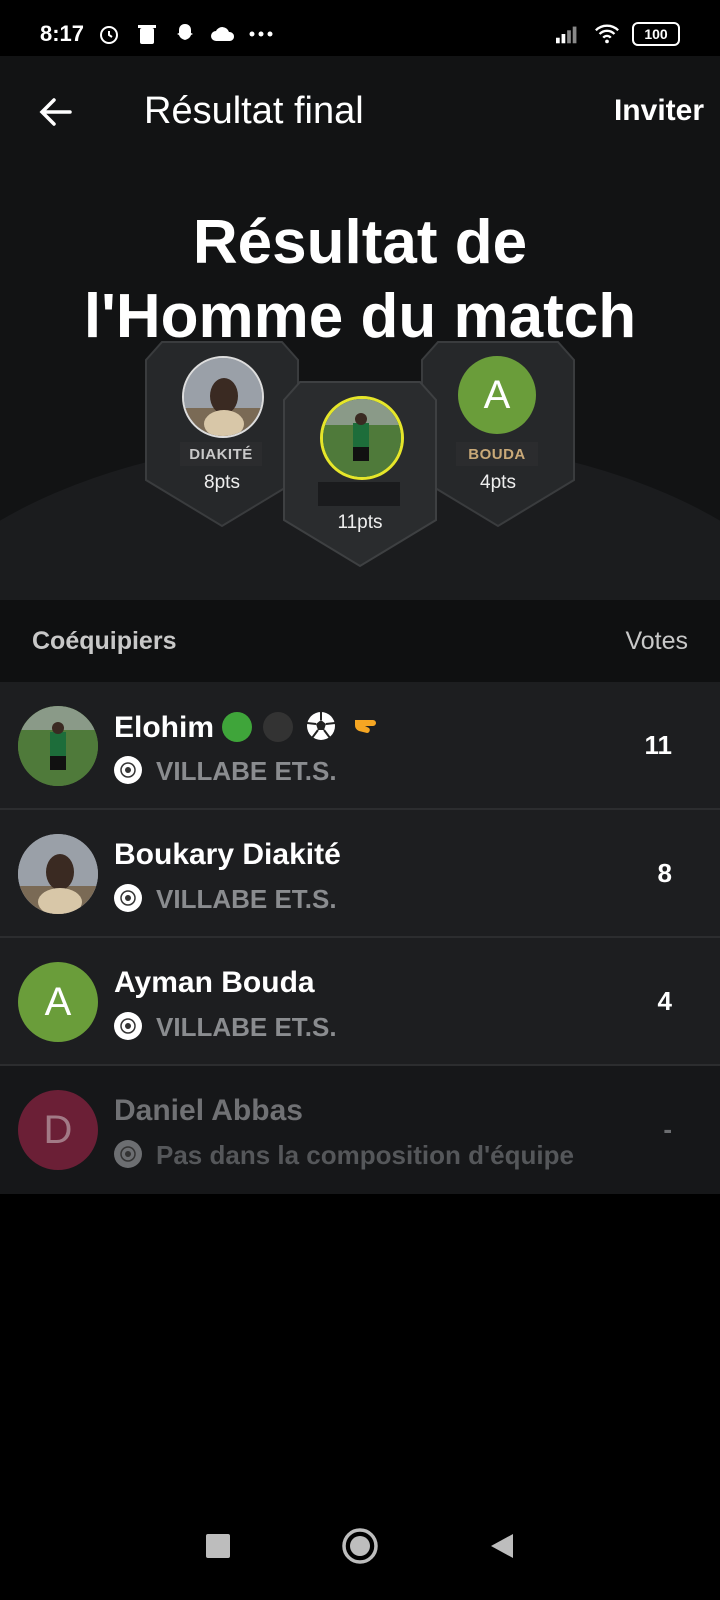  Describe the element at coordinates (569, 34) in the screenshot. I see `signal-icon` at that location.